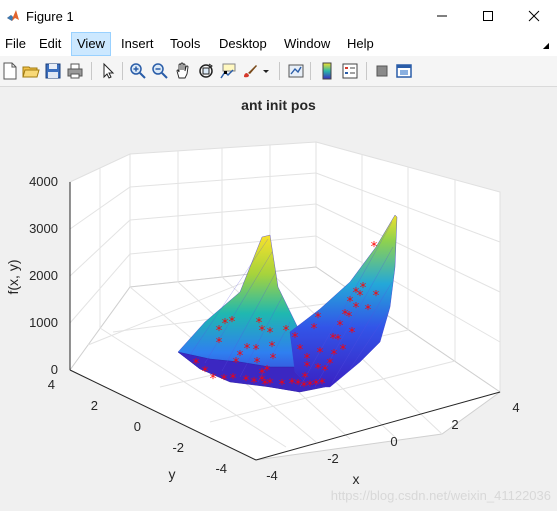  Describe the element at coordinates (534, 16) in the screenshot. I see `close-button` at that location.